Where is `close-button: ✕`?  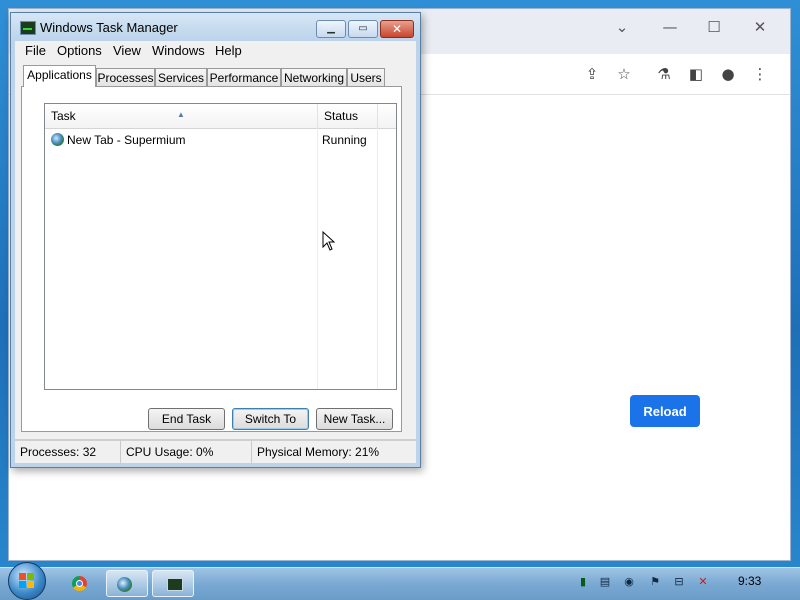 close-button: ✕ is located at coordinates (397, 29).